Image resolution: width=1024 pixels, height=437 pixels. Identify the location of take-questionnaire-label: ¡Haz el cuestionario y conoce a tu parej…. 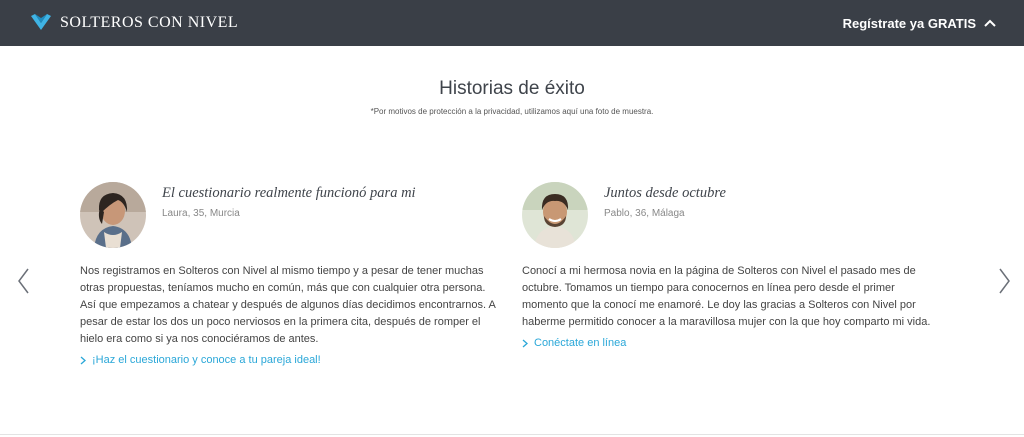
(206, 360).